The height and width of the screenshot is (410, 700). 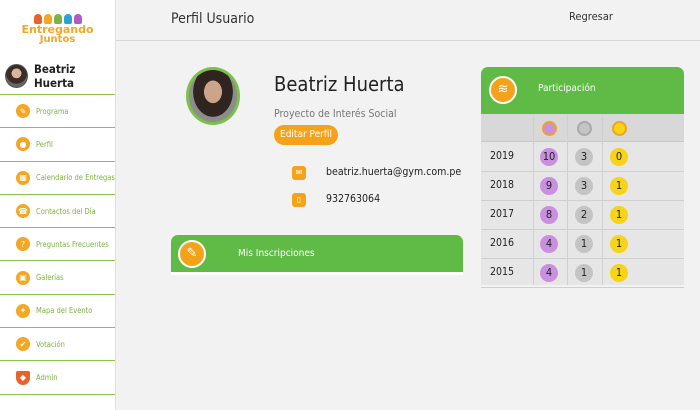 What do you see at coordinates (50, 278) in the screenshot?
I see `sidebar-item-label: Galerías` at bounding box center [50, 278].